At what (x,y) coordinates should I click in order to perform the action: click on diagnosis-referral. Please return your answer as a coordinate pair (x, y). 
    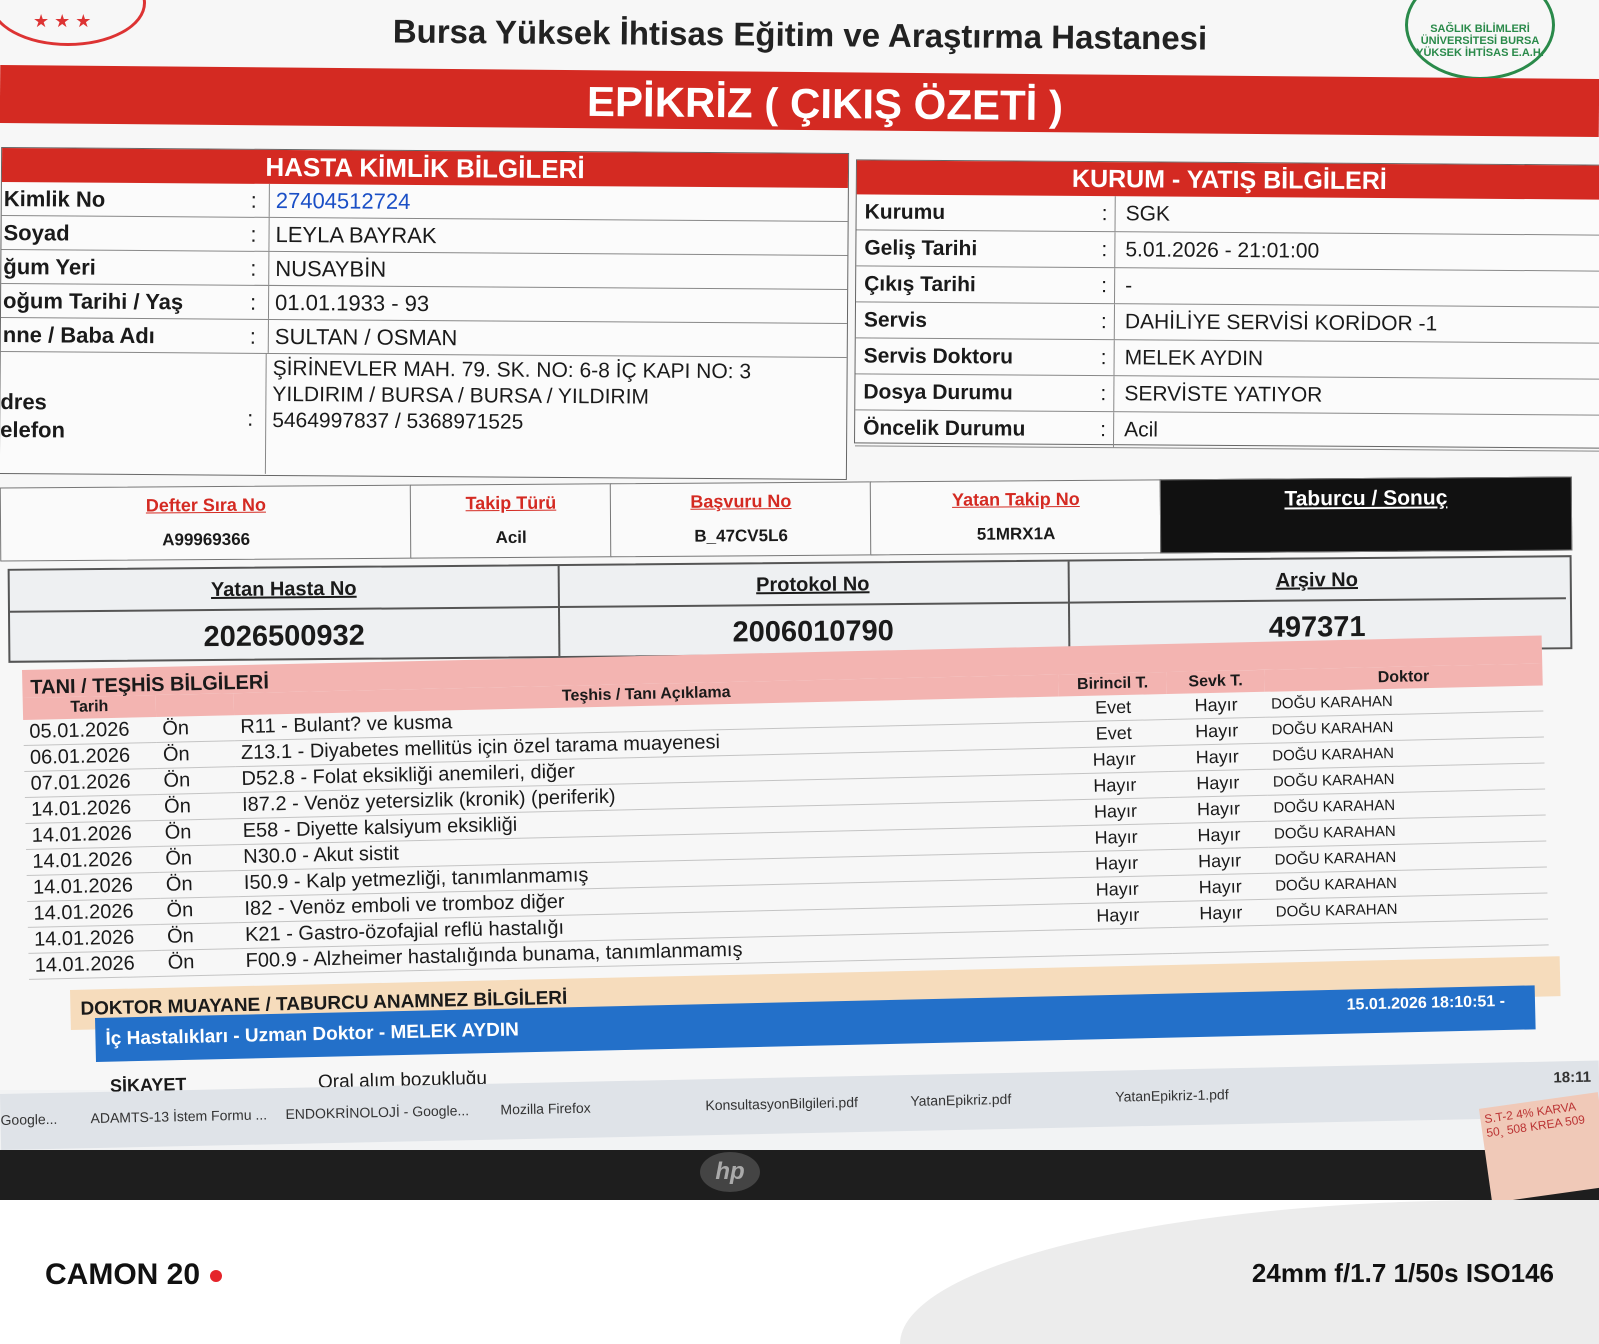
    Looking at the image, I should click on (1221, 939).